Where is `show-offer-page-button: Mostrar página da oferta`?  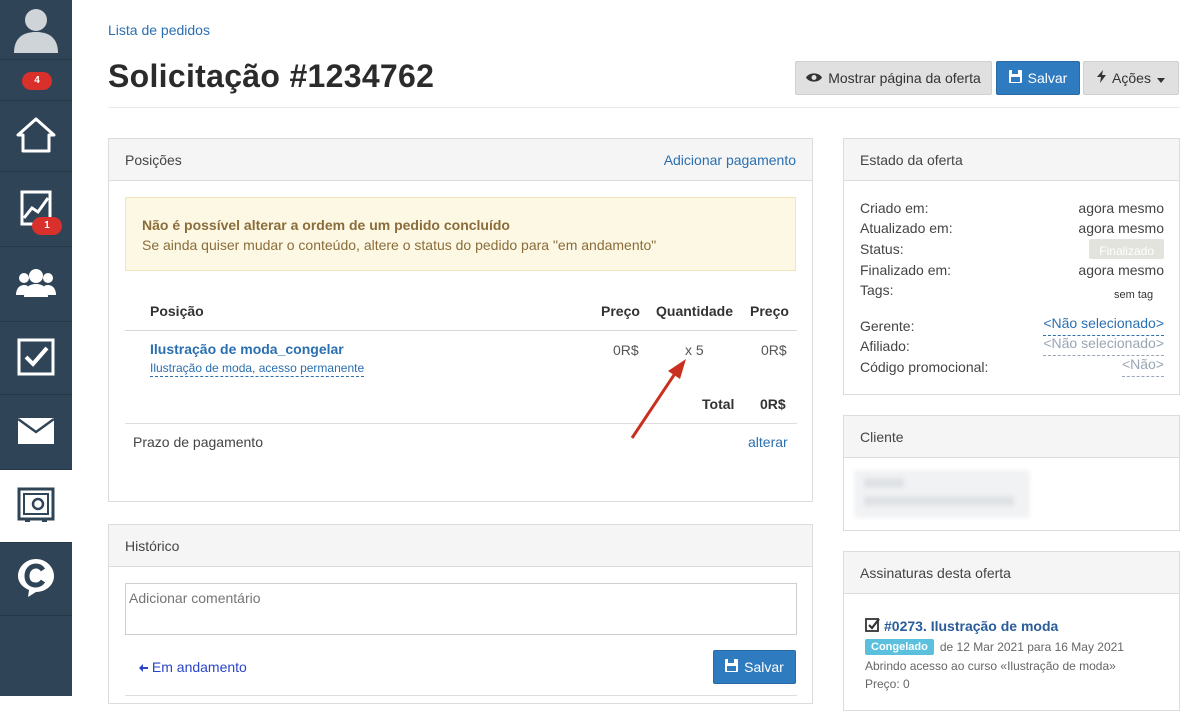
show-offer-page-button: Mostrar página da oferta is located at coordinates (893, 78).